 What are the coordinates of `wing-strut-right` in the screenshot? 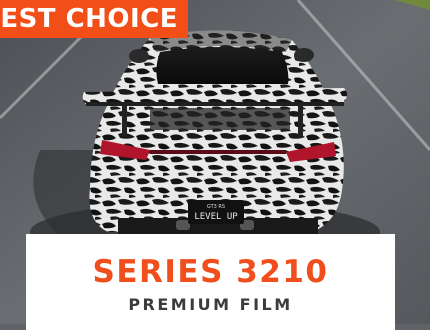 It's located at (300, 121).